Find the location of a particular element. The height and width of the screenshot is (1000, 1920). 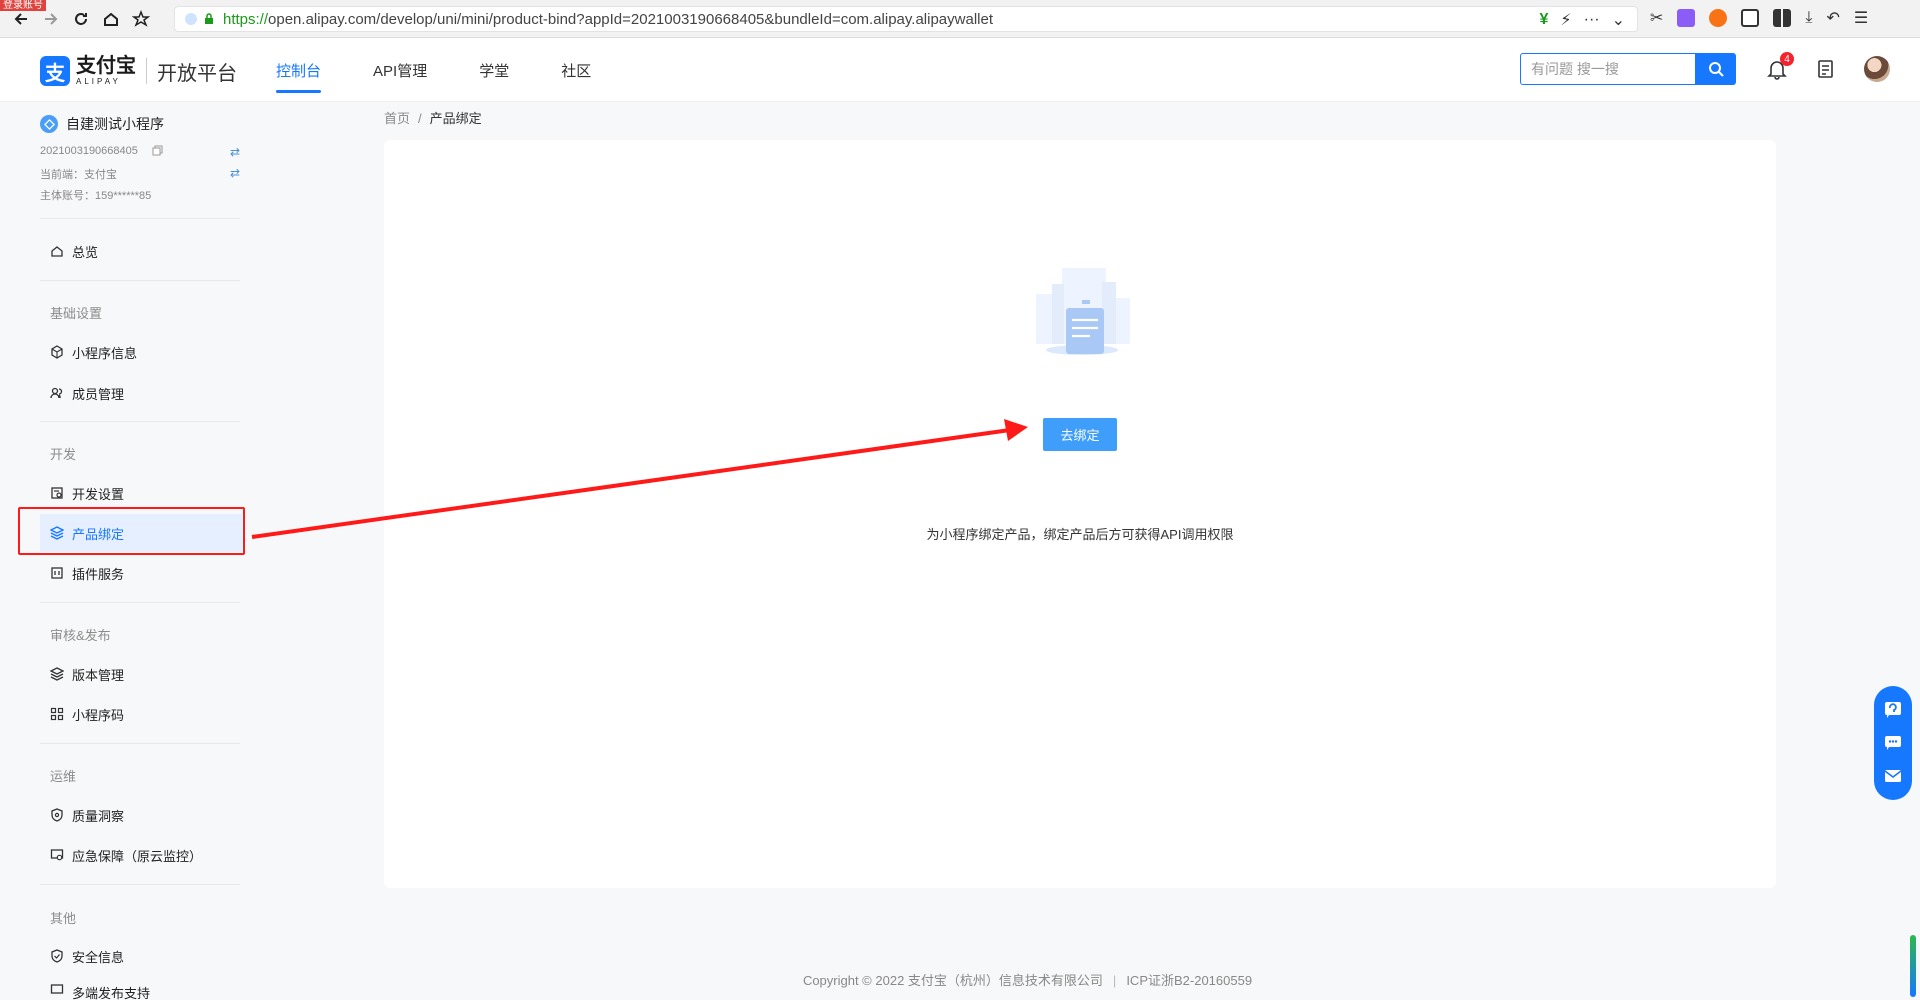

search-icon is located at coordinates (1716, 69).